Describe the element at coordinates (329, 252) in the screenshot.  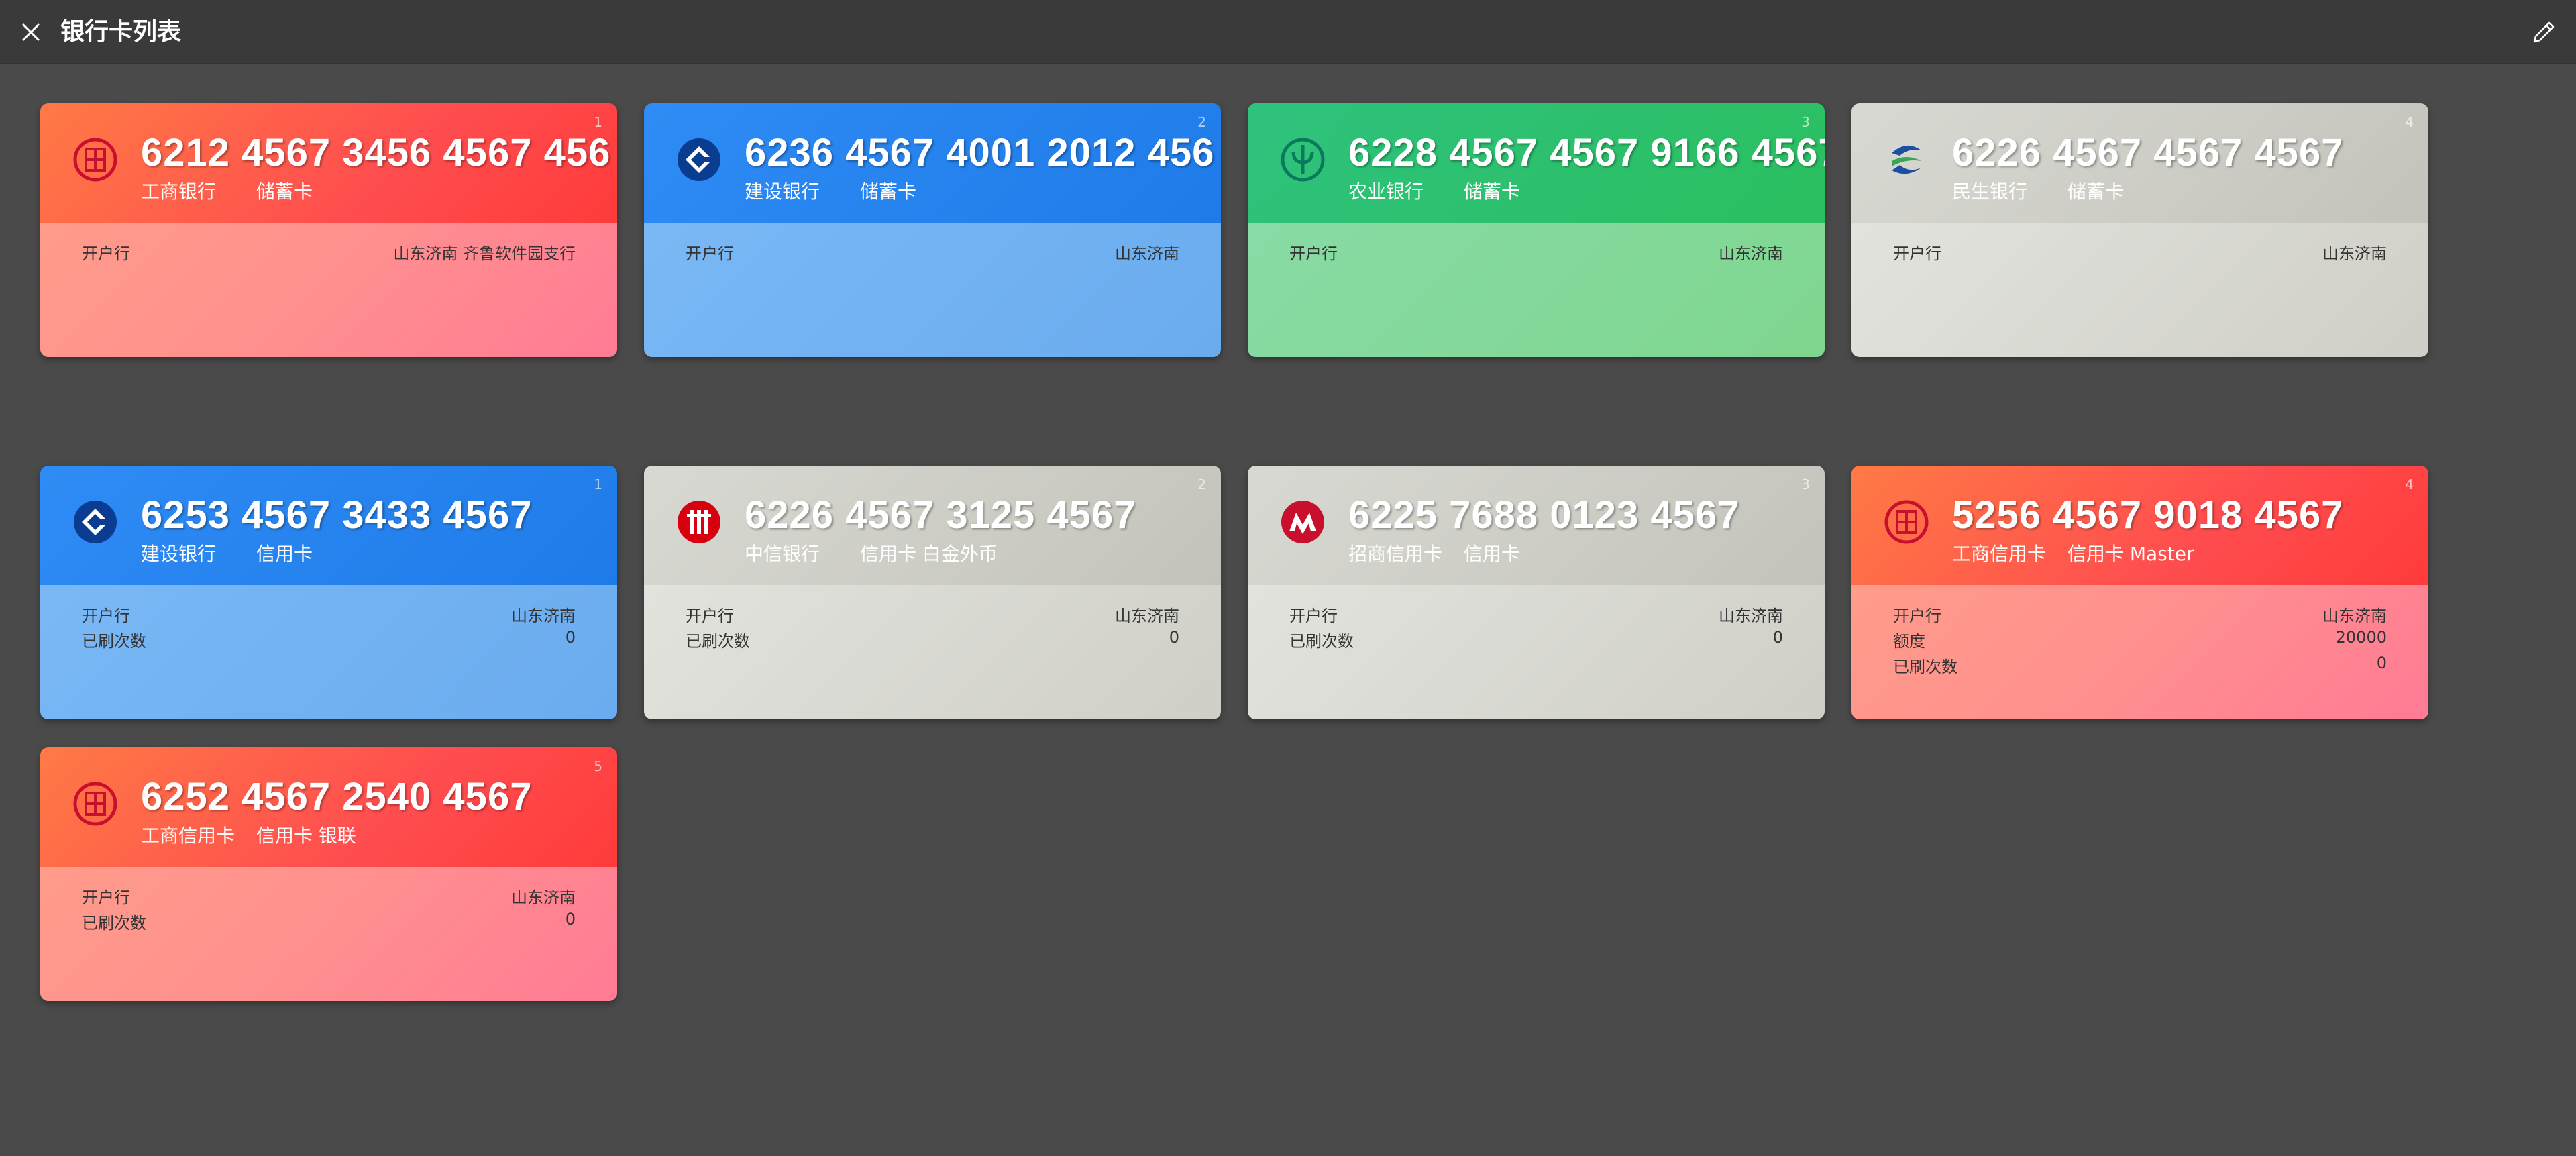
I see `branch-row: 开户行 山东济南 齐鲁软件园支行` at that location.